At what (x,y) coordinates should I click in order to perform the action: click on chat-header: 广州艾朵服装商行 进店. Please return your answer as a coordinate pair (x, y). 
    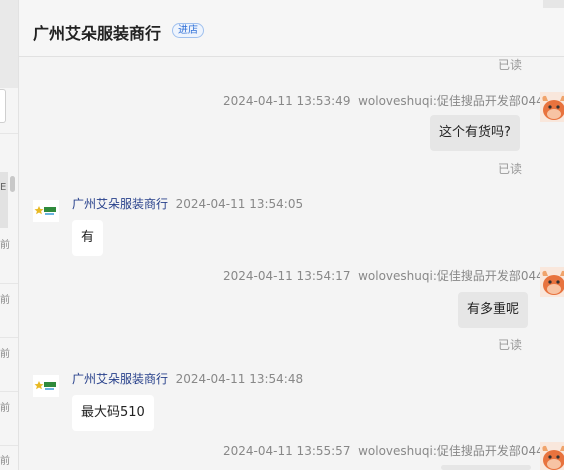
    Looking at the image, I should click on (291, 28).